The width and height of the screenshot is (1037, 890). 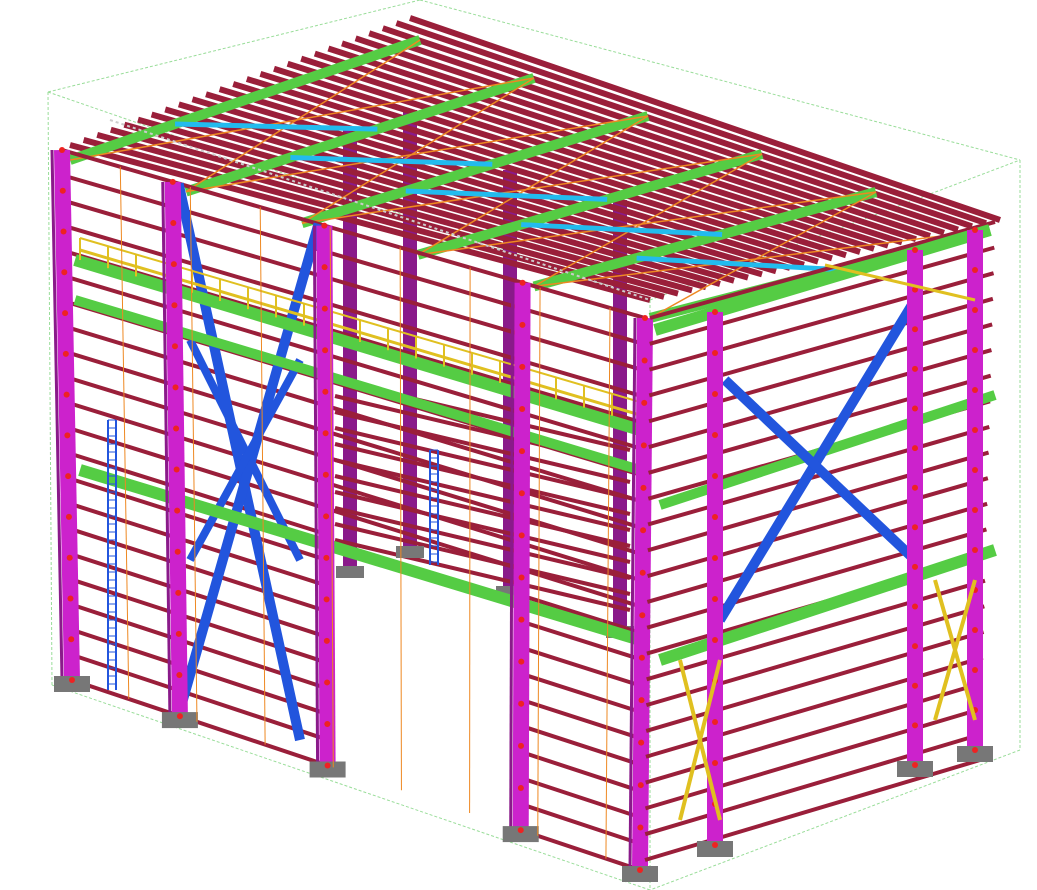 What do you see at coordinates (900, 282) in the screenshot?
I see `side-walkway-railing` at bounding box center [900, 282].